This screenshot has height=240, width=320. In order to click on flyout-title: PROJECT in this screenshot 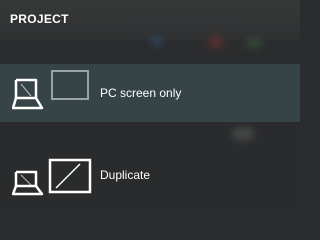, I will do `click(39, 19)`.